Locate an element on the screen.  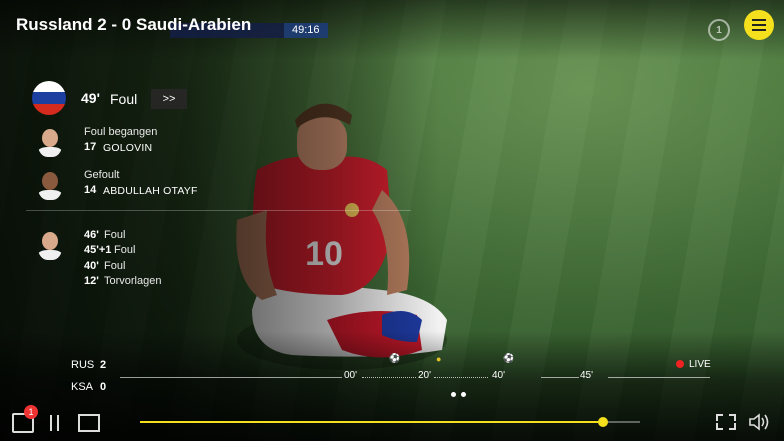
stat-minute: 46' is located at coordinates (91, 235).